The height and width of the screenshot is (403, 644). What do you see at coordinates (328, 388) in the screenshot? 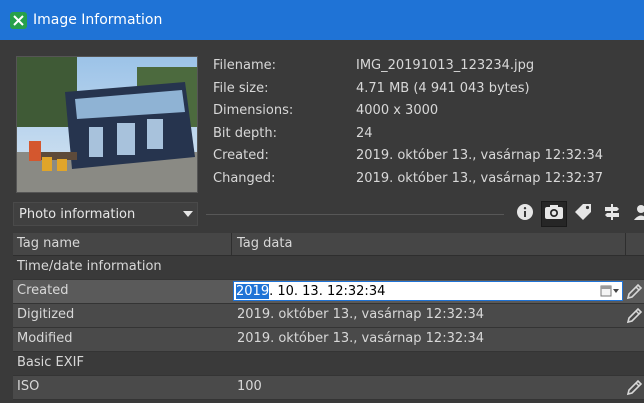
I see `table-row: ISO 100` at bounding box center [328, 388].